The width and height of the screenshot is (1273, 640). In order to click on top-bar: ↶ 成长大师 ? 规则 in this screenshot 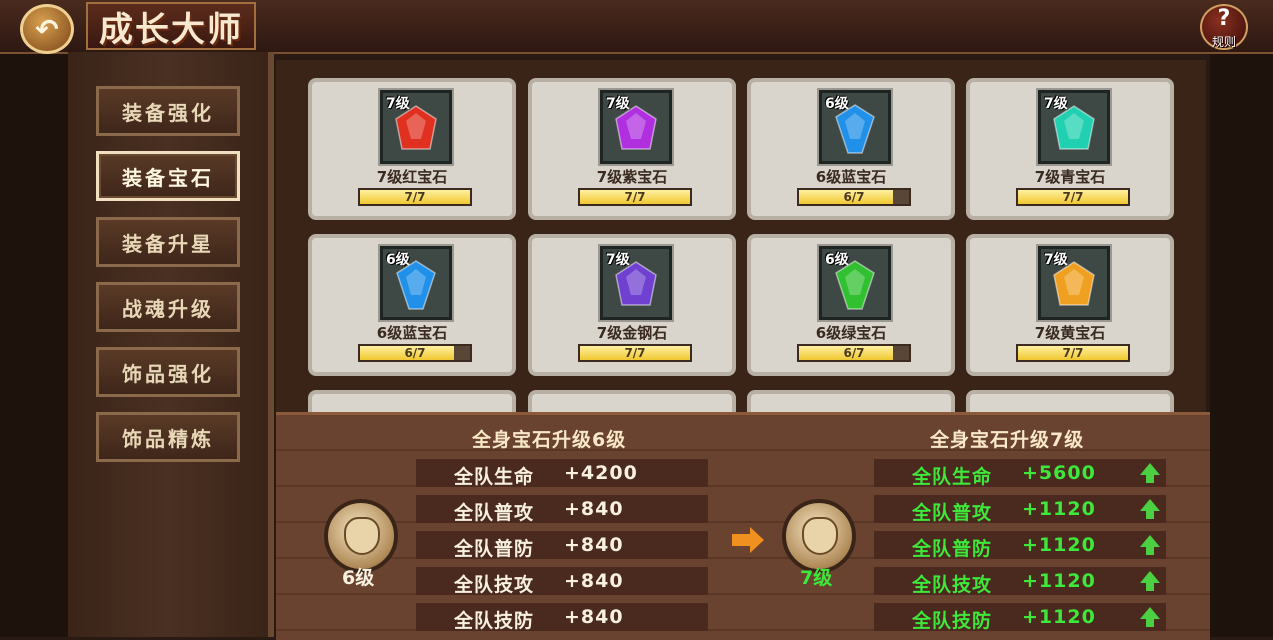, I will do `click(636, 27)`.